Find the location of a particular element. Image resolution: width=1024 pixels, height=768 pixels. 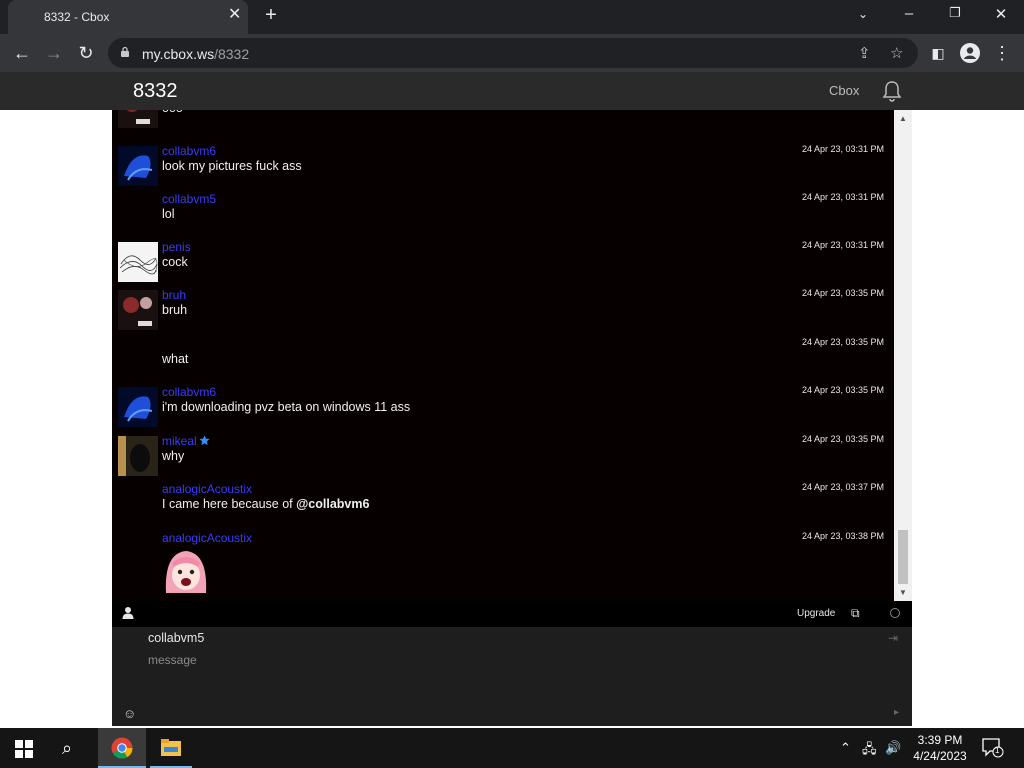

message-text: ooo is located at coordinates (172, 112).